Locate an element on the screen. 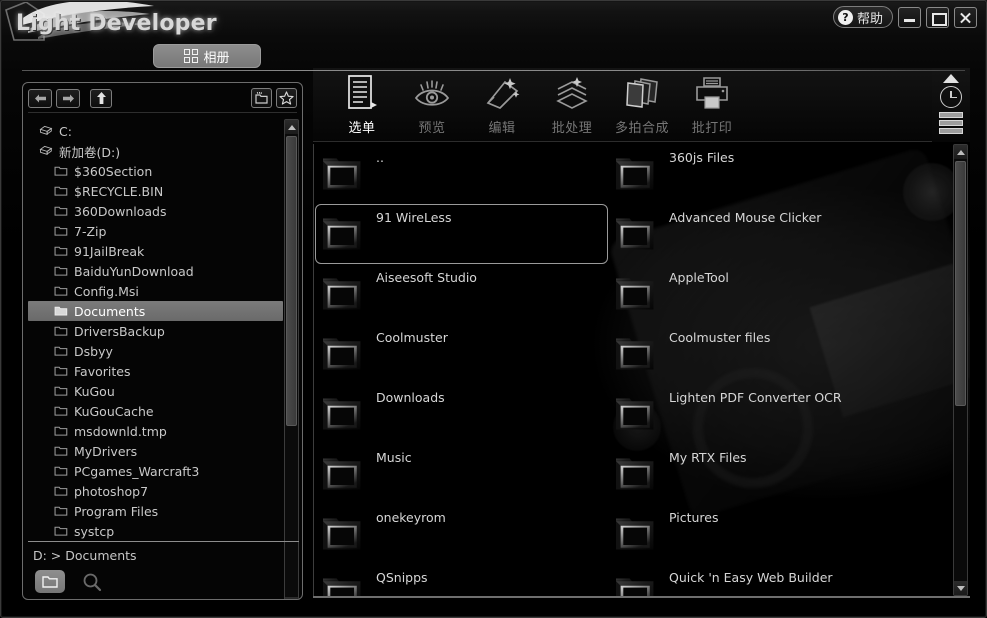 Image resolution: width=987 pixels, height=618 pixels. tree-item-d: 新加卷(D:) is located at coordinates (153, 151).